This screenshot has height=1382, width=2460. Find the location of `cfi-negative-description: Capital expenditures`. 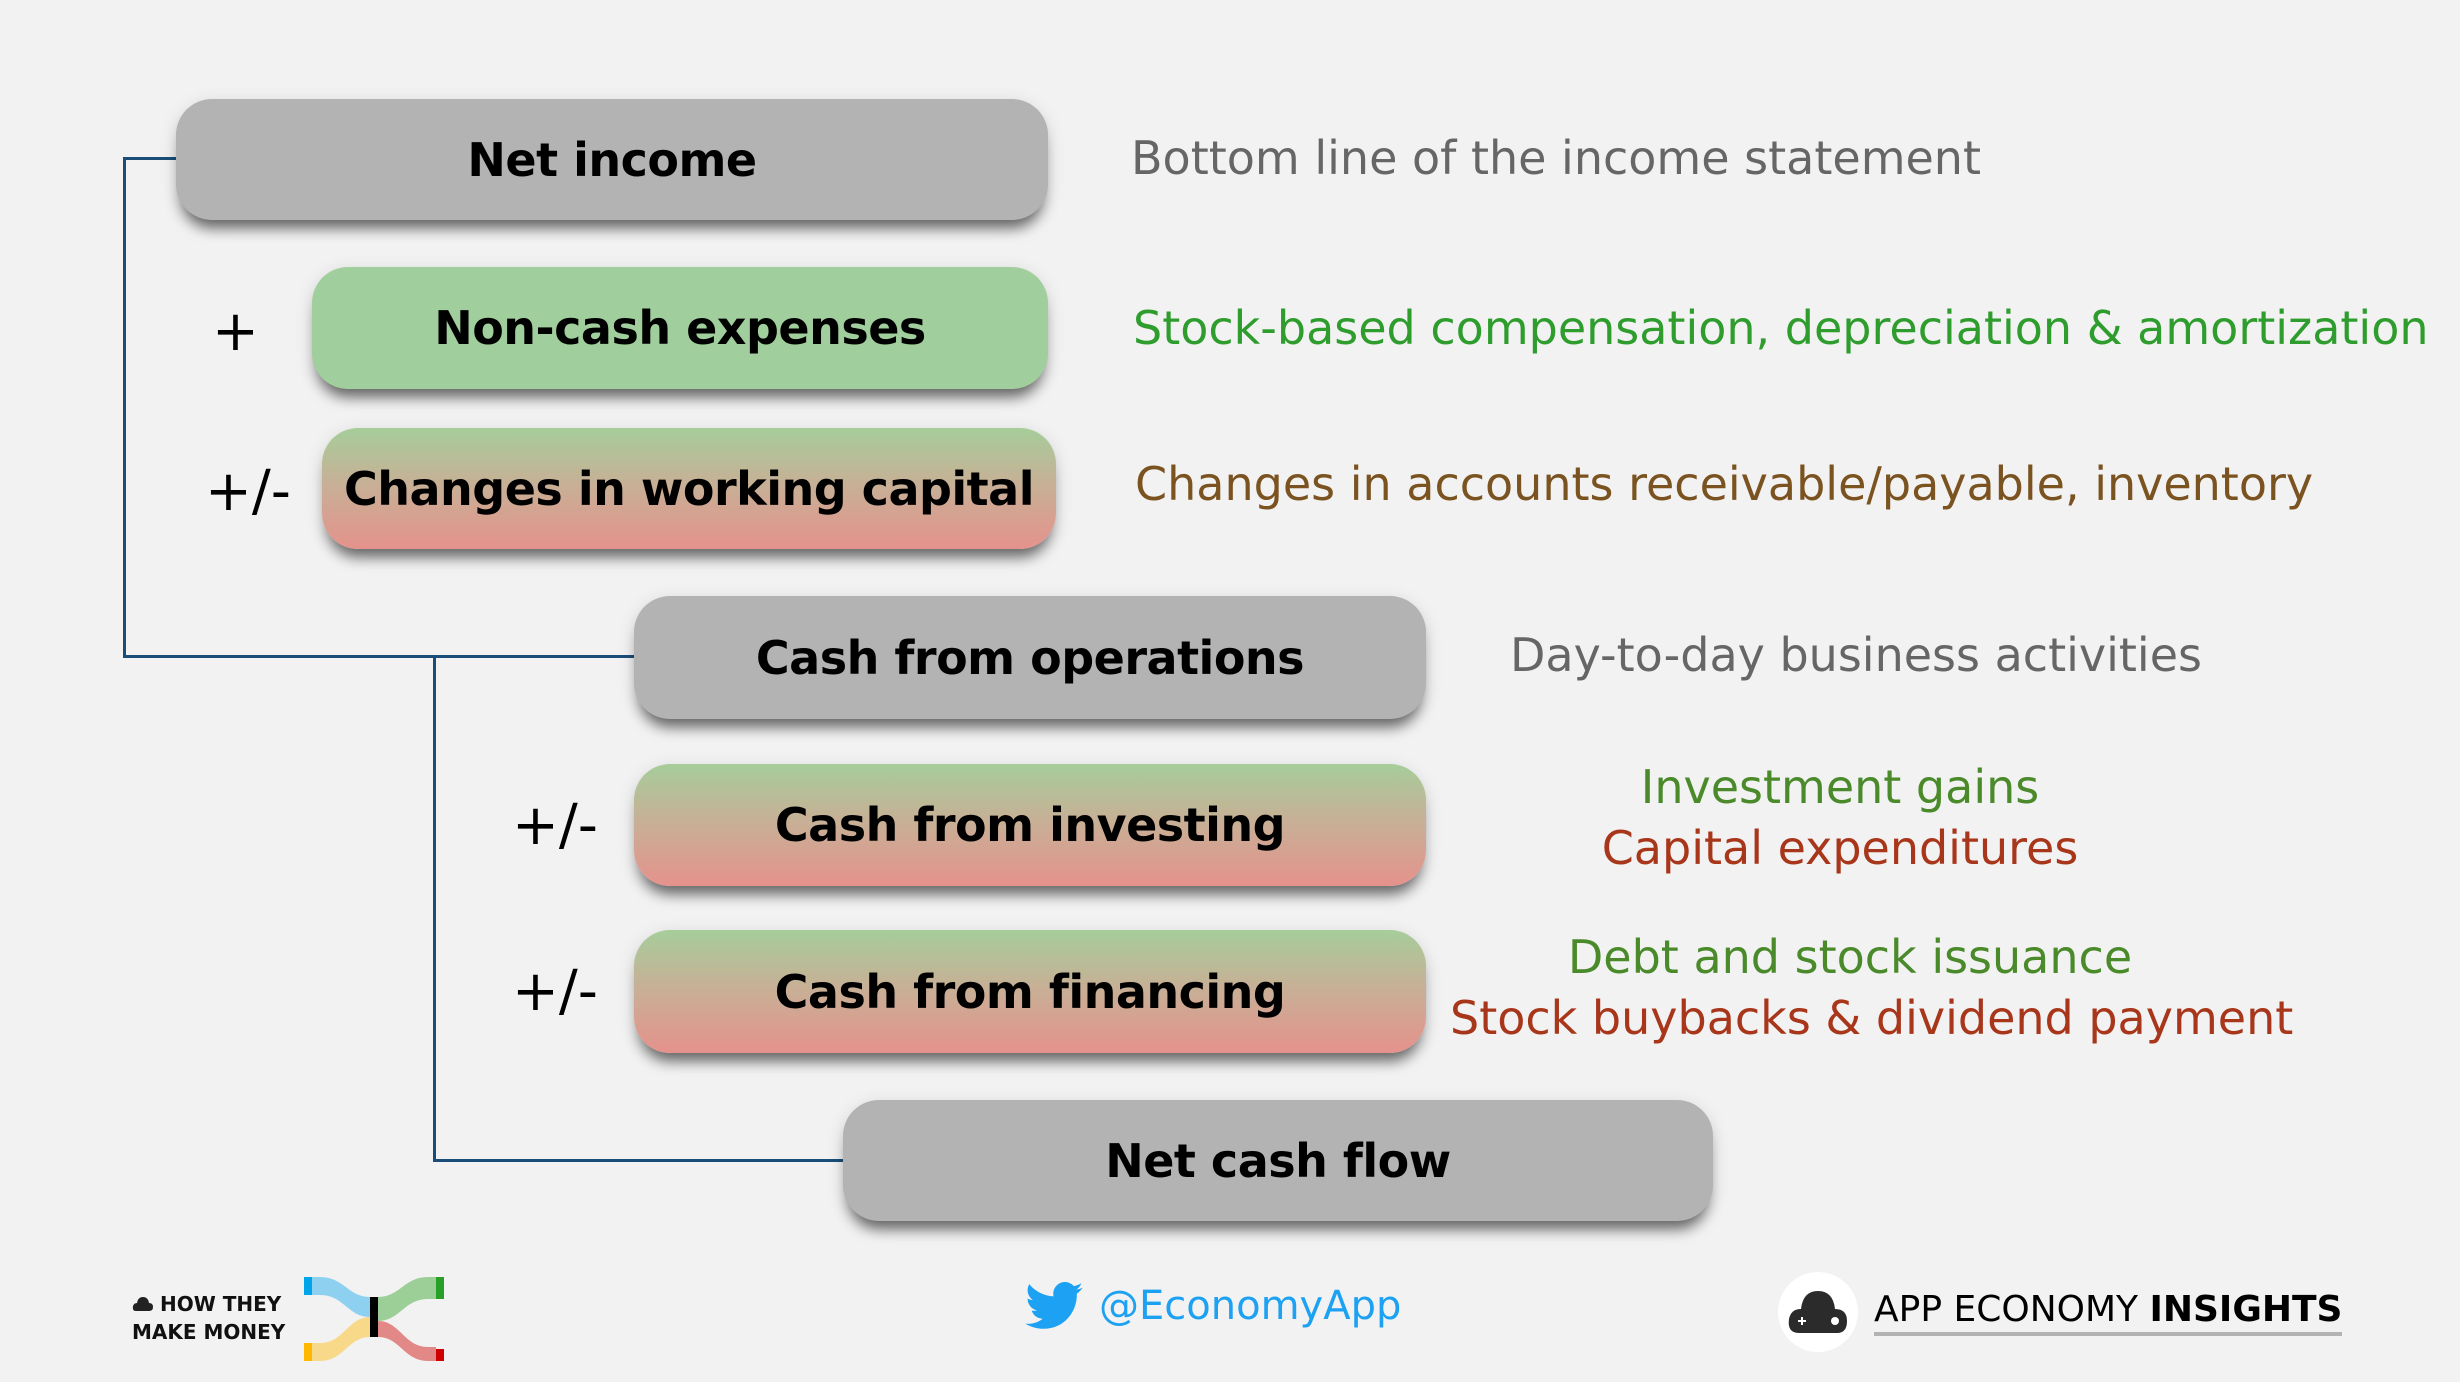

cfi-negative-description: Capital expenditures is located at coordinates (1840, 848).